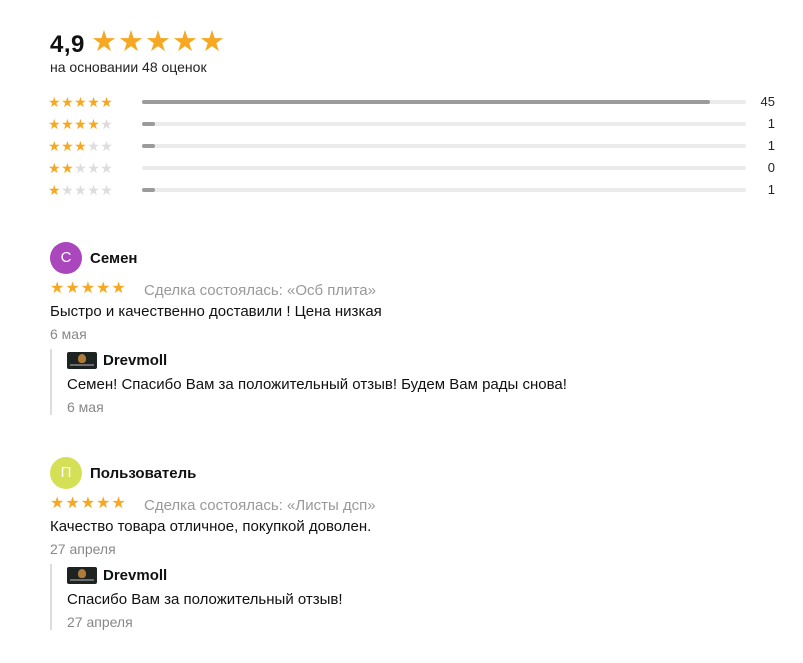  I want to click on average-stars: ★★★★★, so click(158, 42).